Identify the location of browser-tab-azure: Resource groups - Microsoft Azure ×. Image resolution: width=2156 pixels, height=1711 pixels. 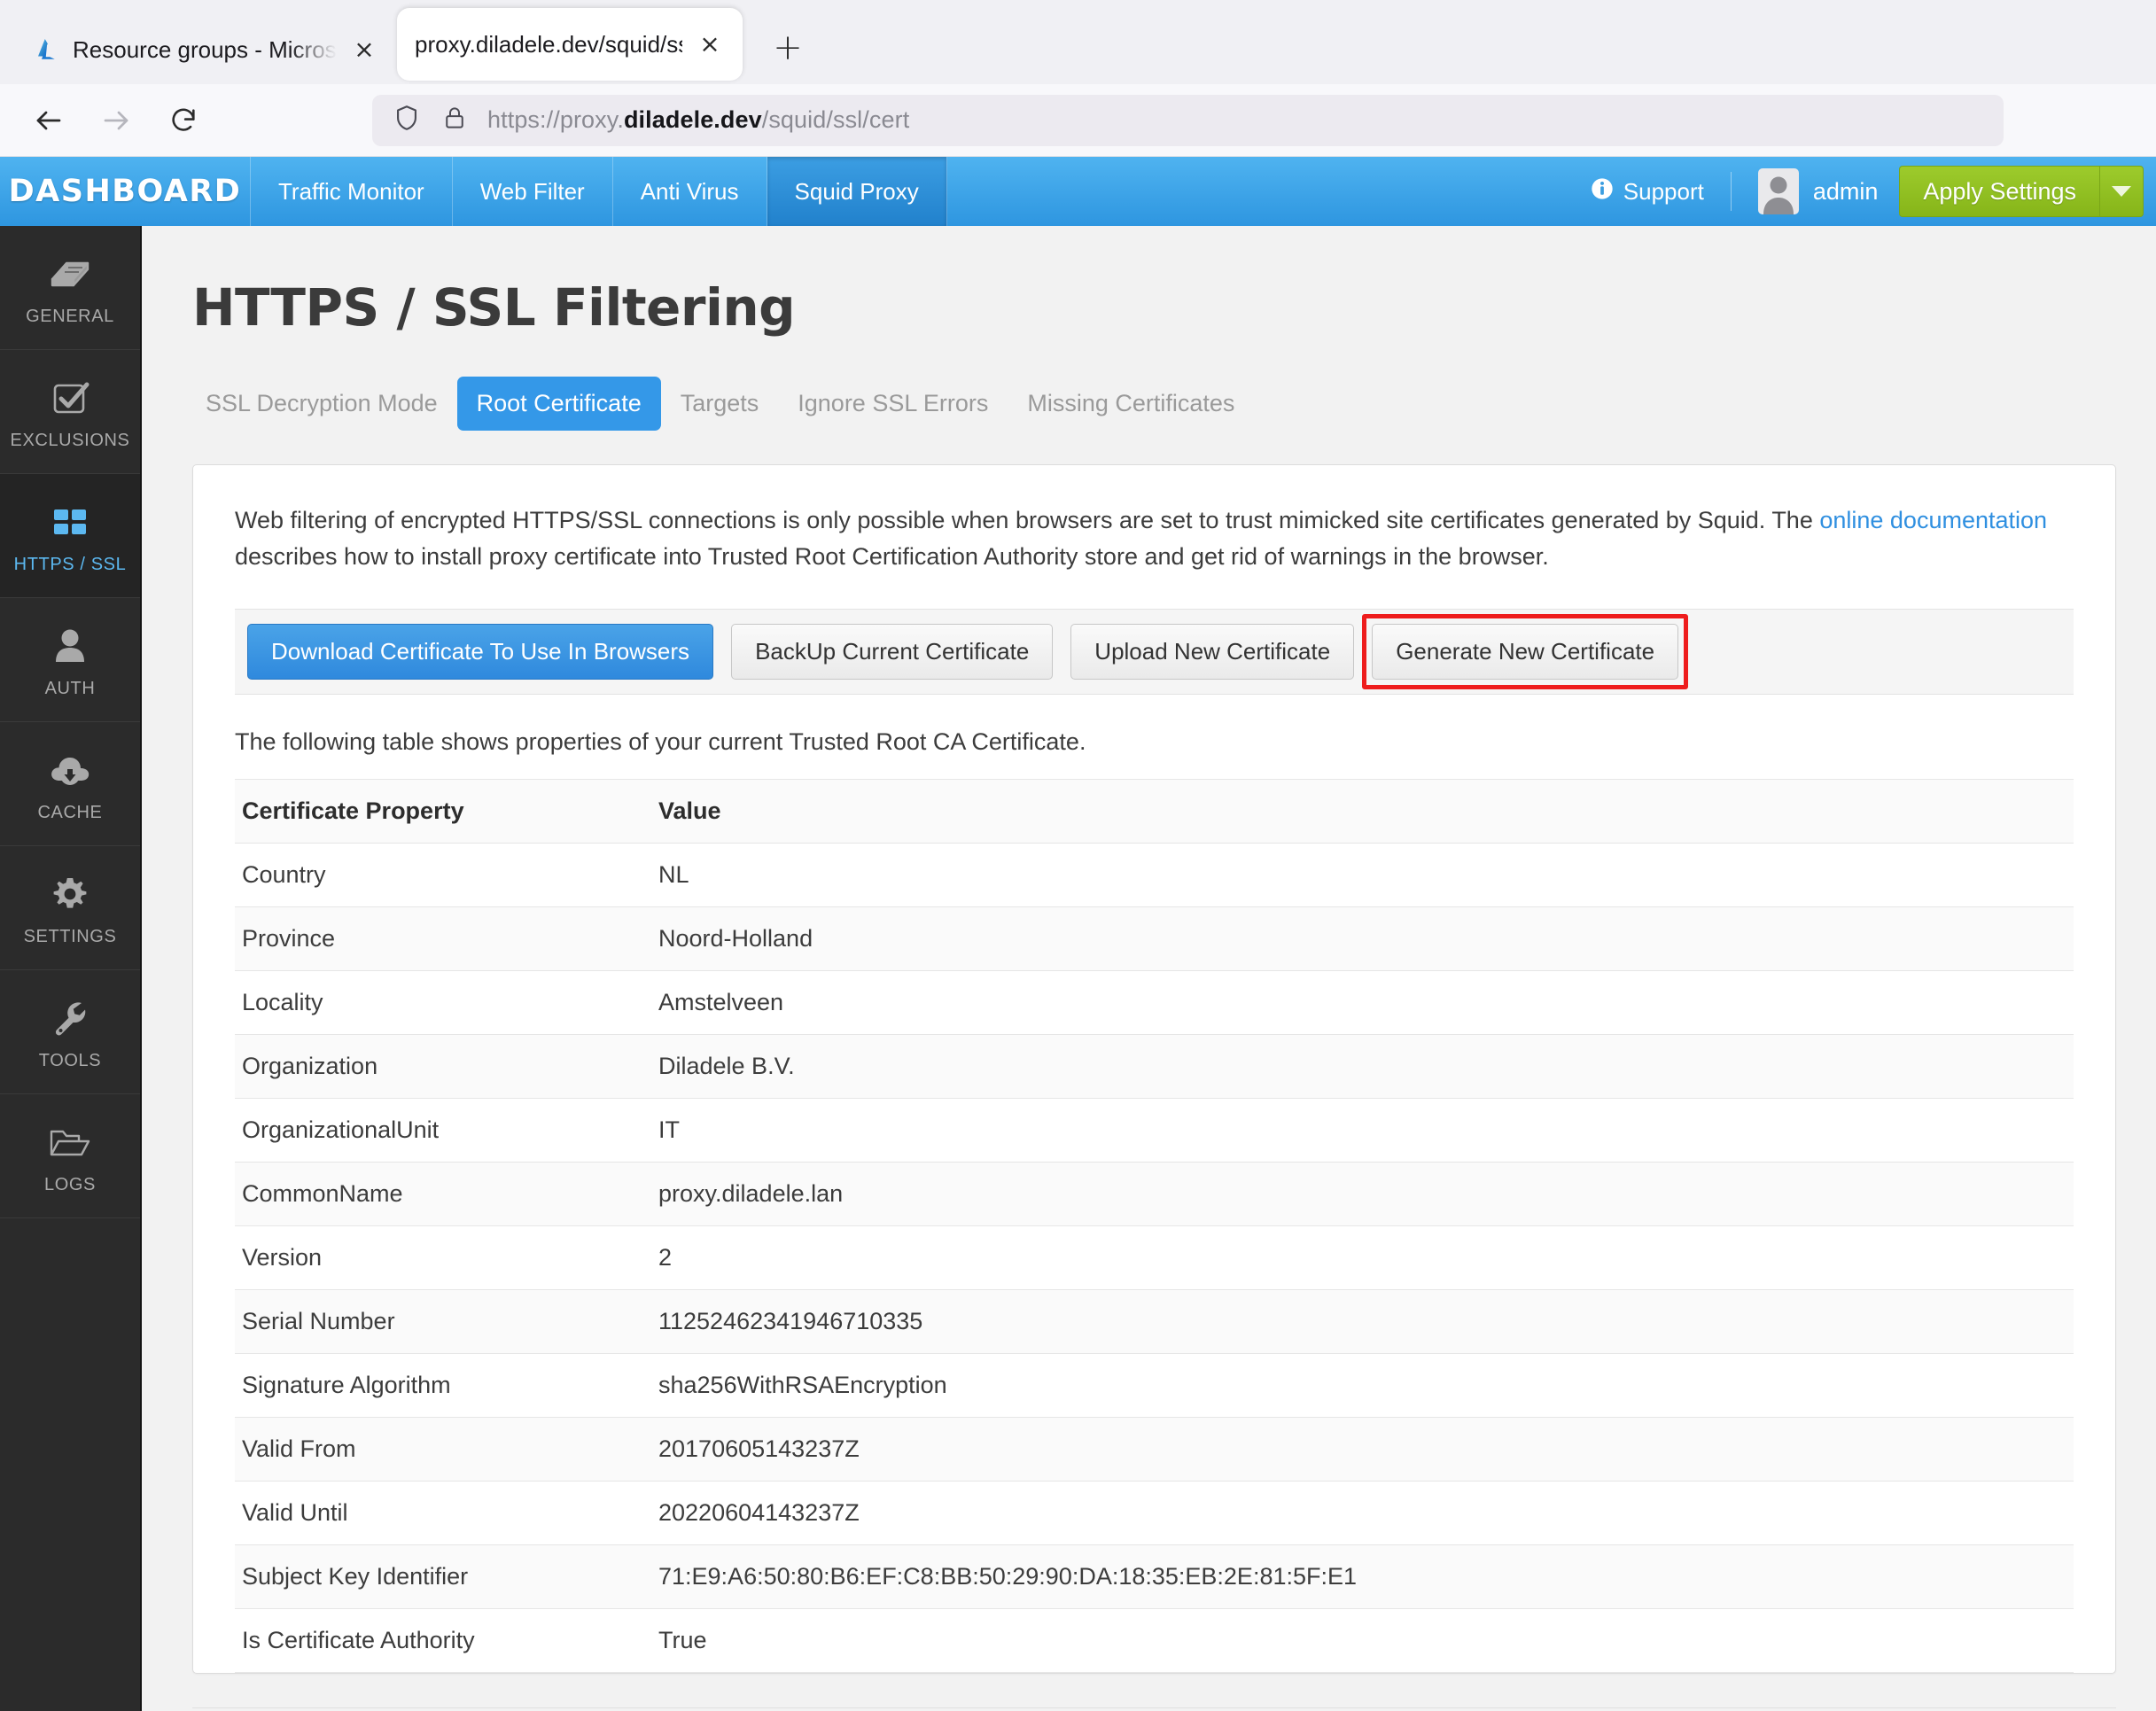
(206, 49).